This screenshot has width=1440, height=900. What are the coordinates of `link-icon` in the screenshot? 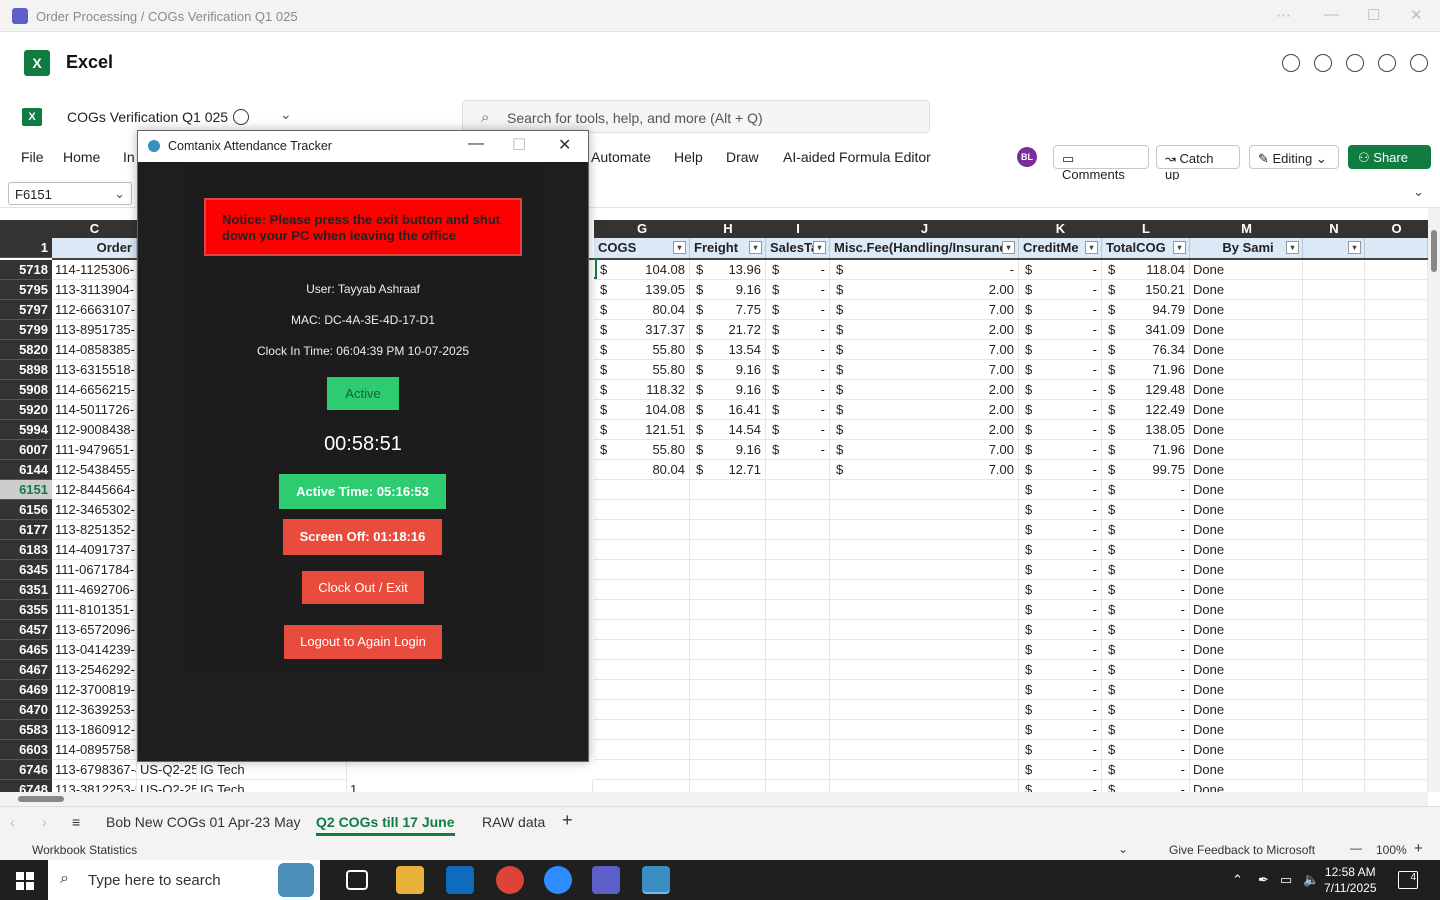 It's located at (1355, 63).